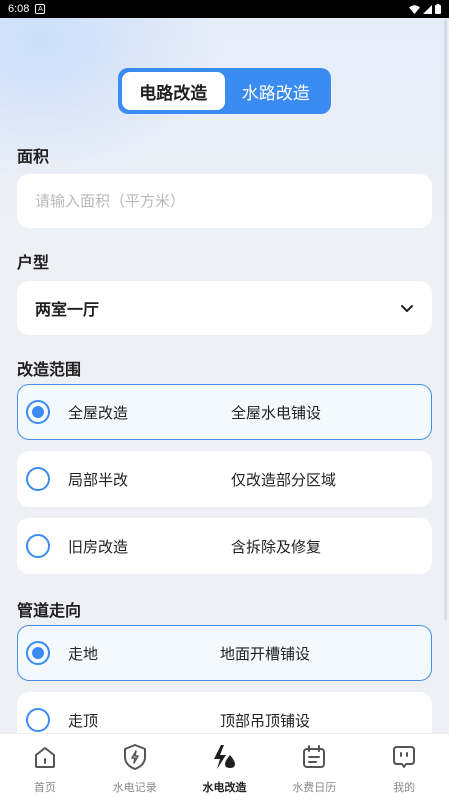 The image size is (449, 800). Describe the element at coordinates (407, 308) in the screenshot. I see `chevron-down-icon` at that location.